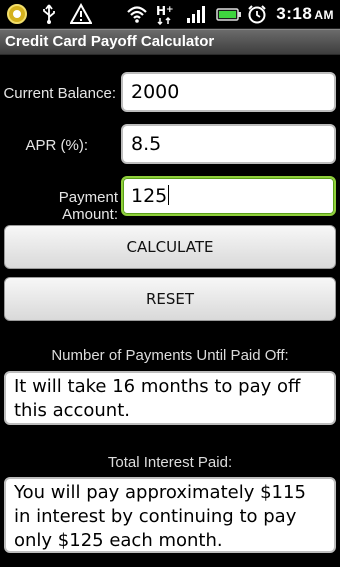 This screenshot has height=567, width=340. Describe the element at coordinates (17, 14) in the screenshot. I see `android-notification-icon` at that location.